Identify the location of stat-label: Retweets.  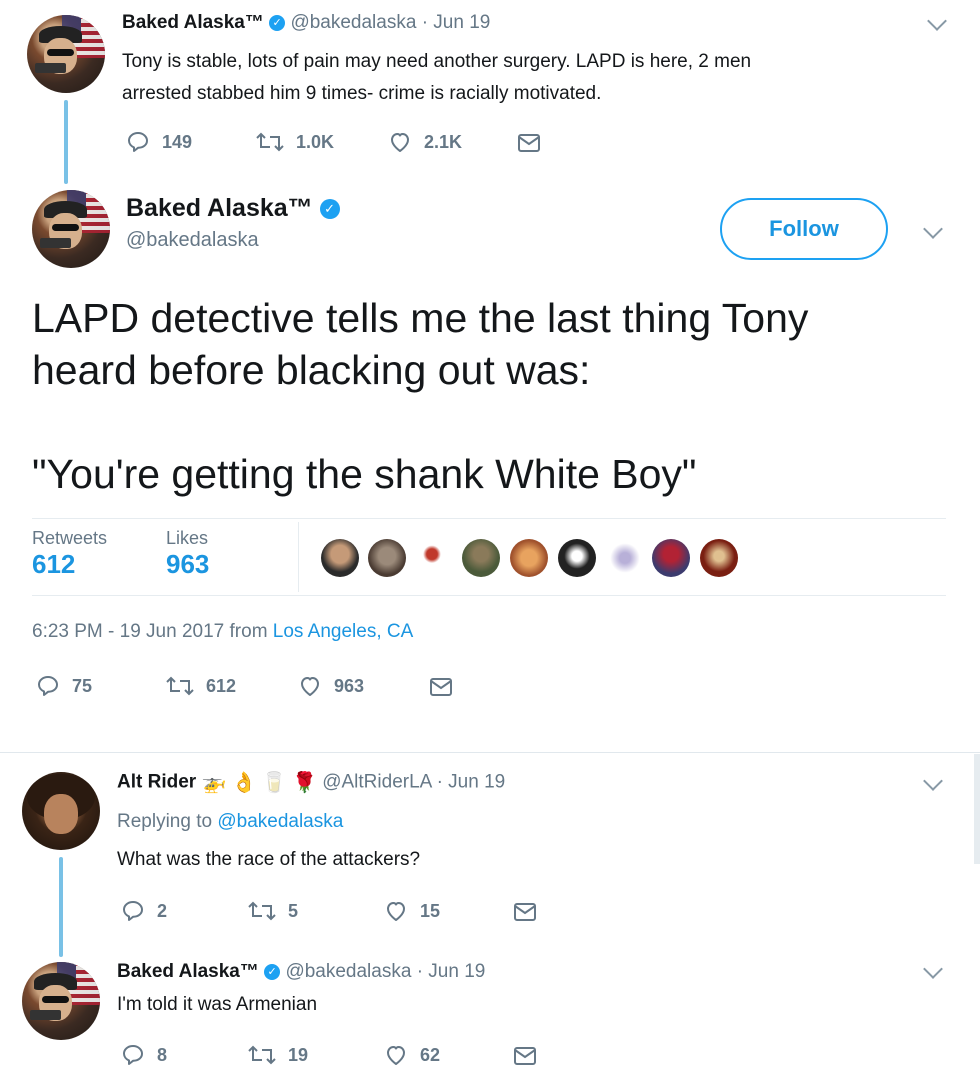
(70, 538).